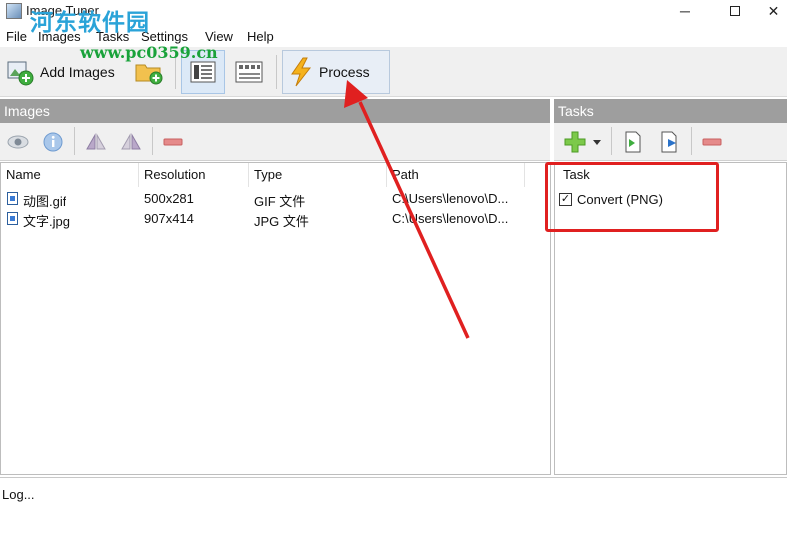 The width and height of the screenshot is (787, 543). What do you see at coordinates (275, 142) in the screenshot?
I see `images-panel-toolbar` at bounding box center [275, 142].